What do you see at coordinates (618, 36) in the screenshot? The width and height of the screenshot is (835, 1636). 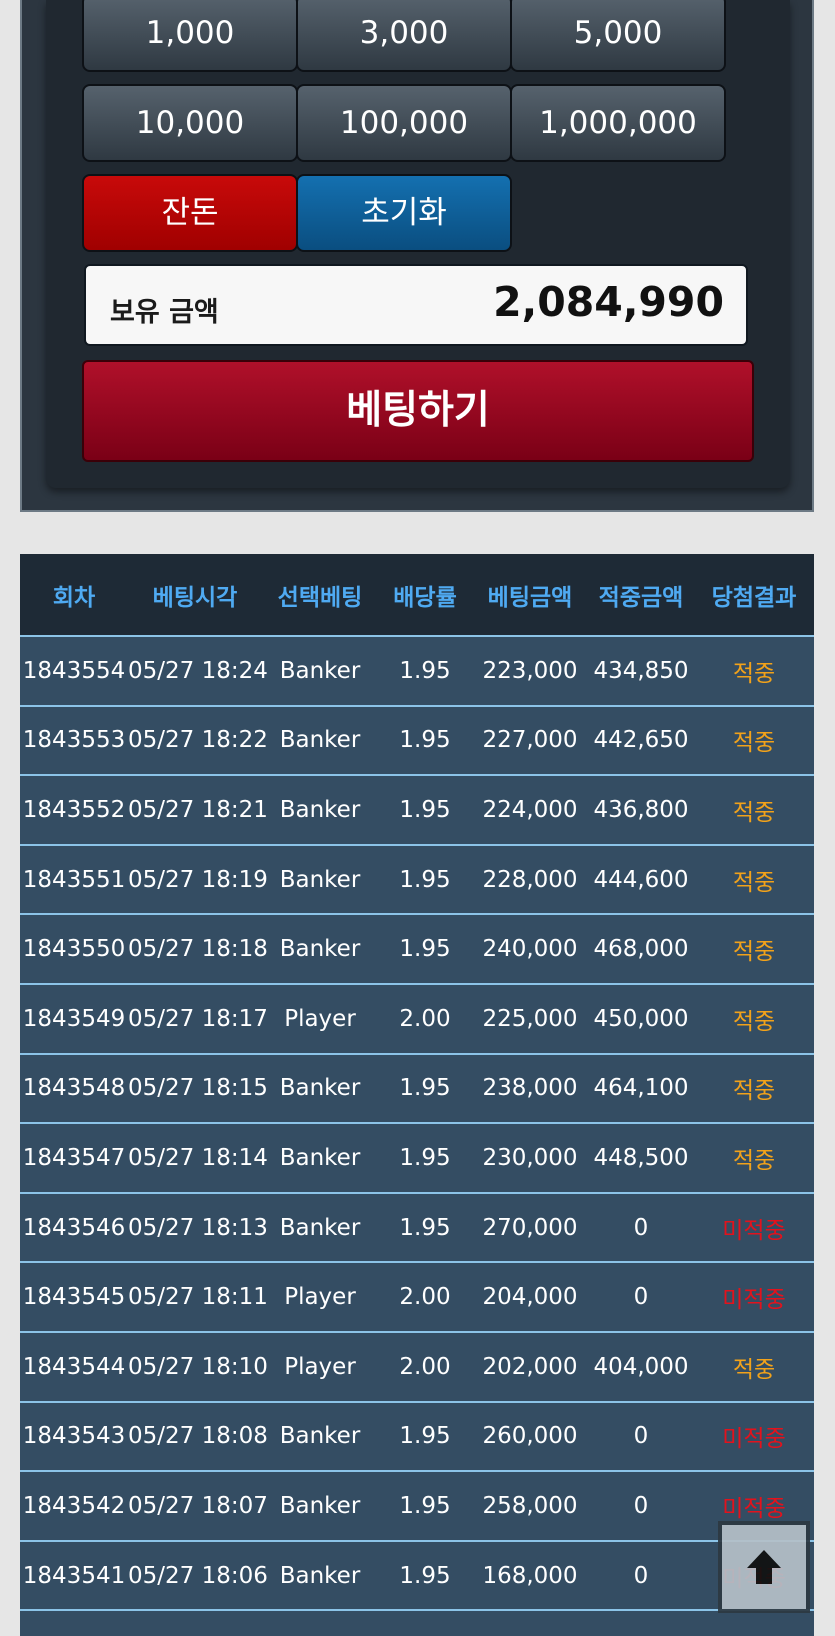 I see `chip-5000: 5,000` at bounding box center [618, 36].